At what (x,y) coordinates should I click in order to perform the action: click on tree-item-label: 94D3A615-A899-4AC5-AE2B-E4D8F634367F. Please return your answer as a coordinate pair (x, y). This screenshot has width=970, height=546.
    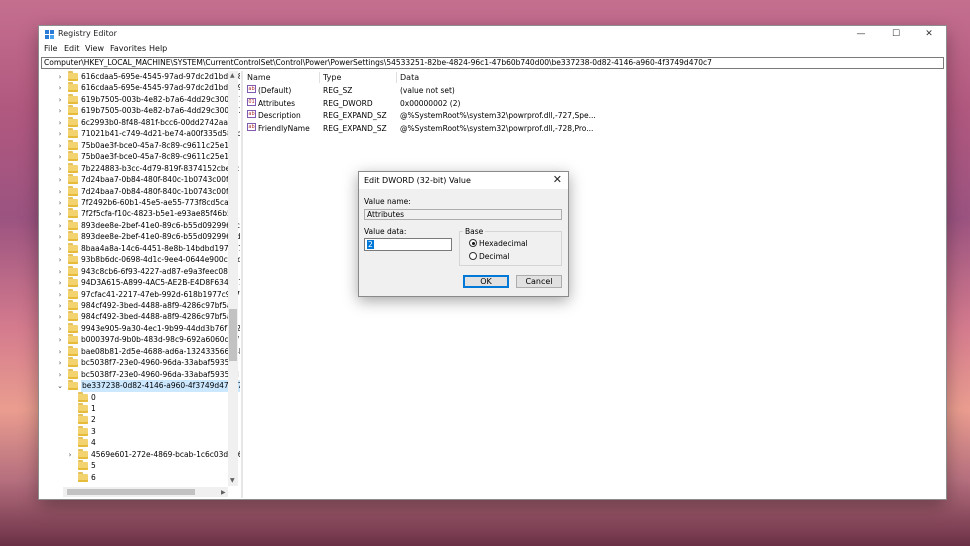
    Looking at the image, I should click on (160, 282).